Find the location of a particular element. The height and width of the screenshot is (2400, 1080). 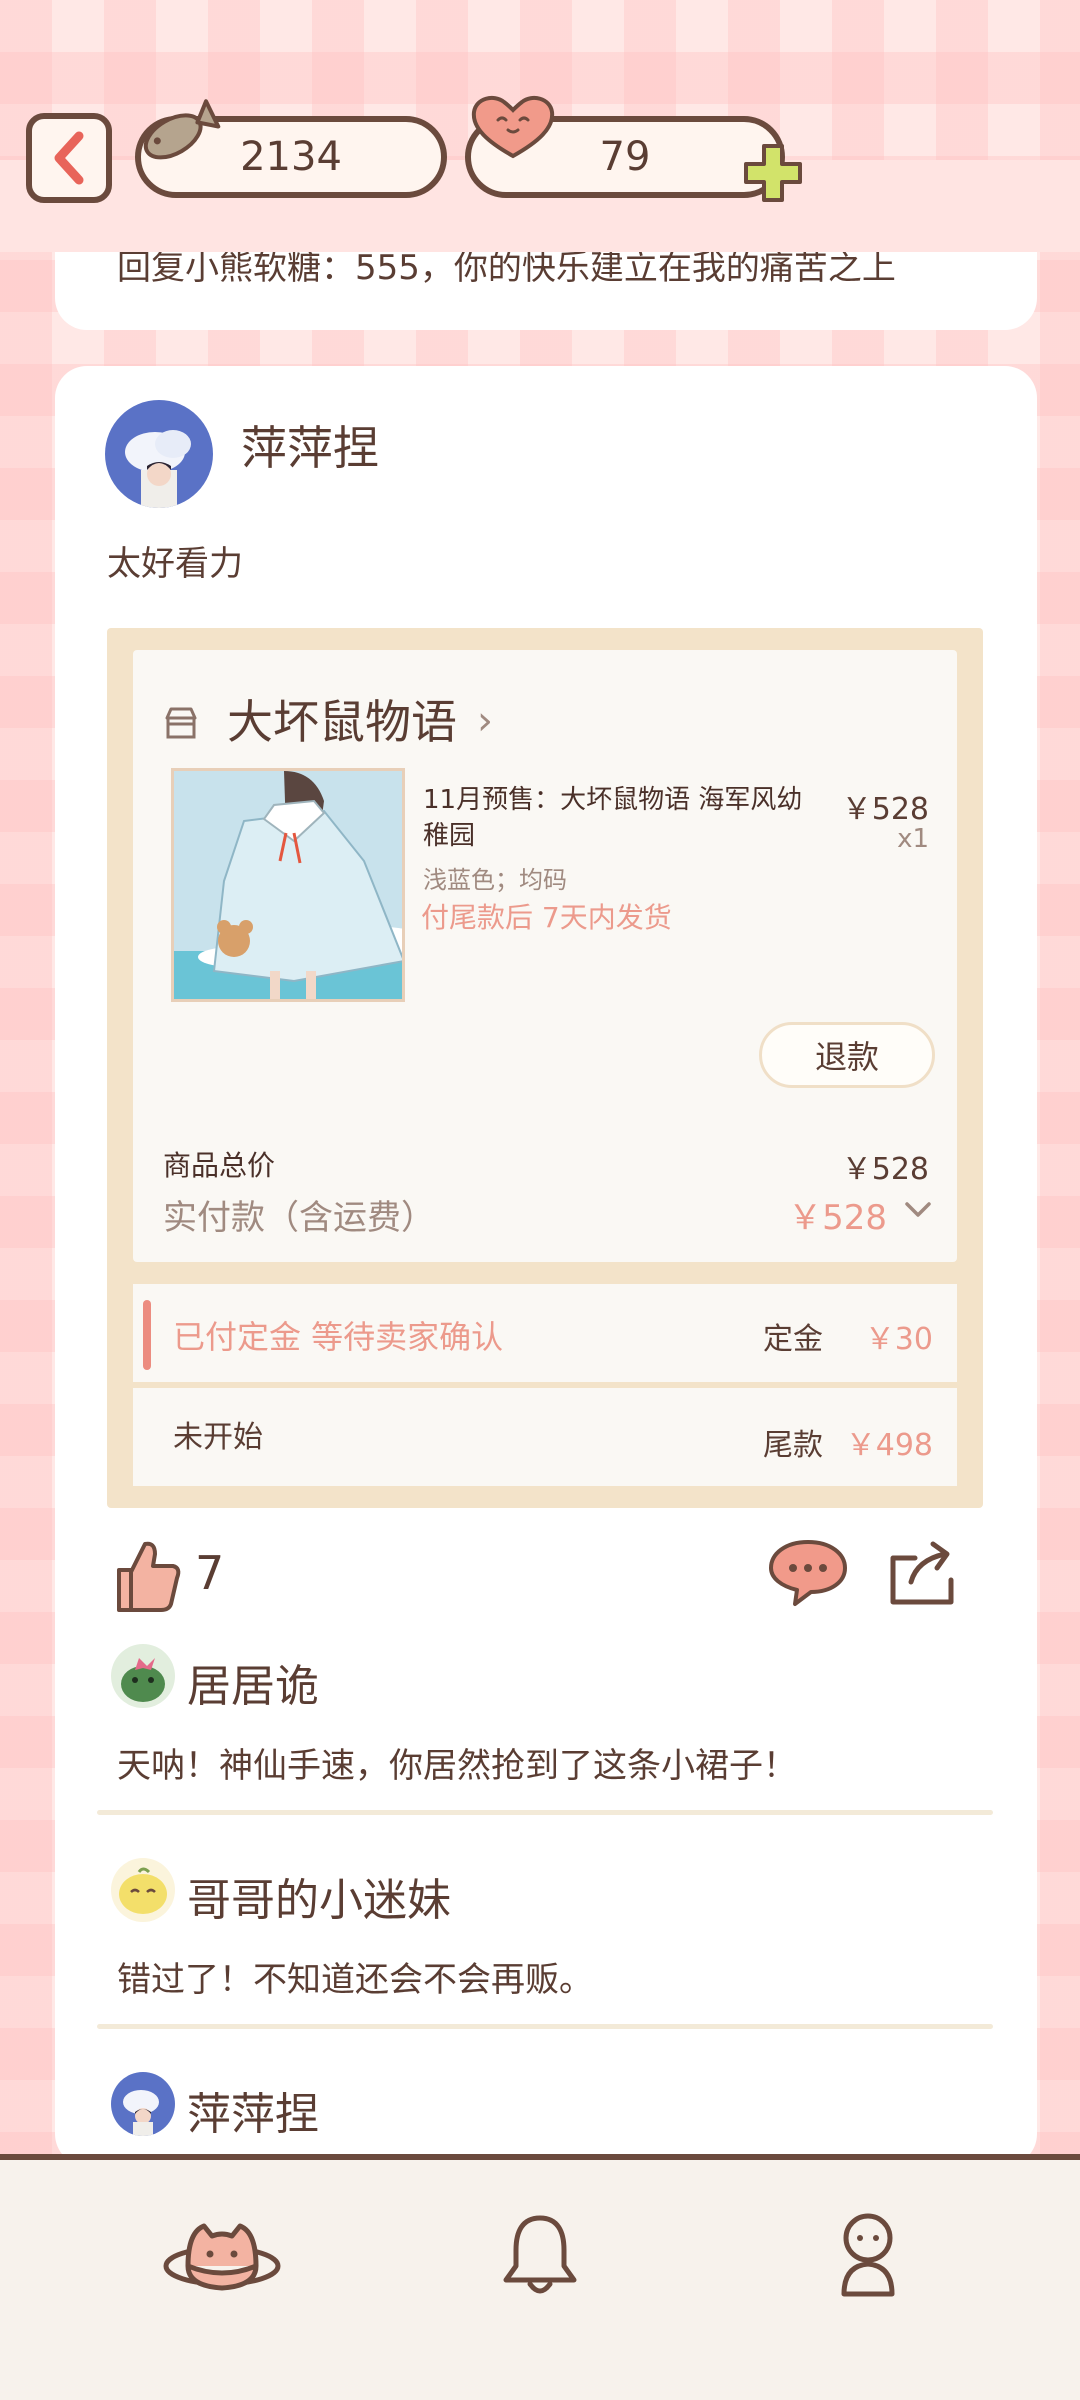

fish-count: 2134 is located at coordinates (291, 157).